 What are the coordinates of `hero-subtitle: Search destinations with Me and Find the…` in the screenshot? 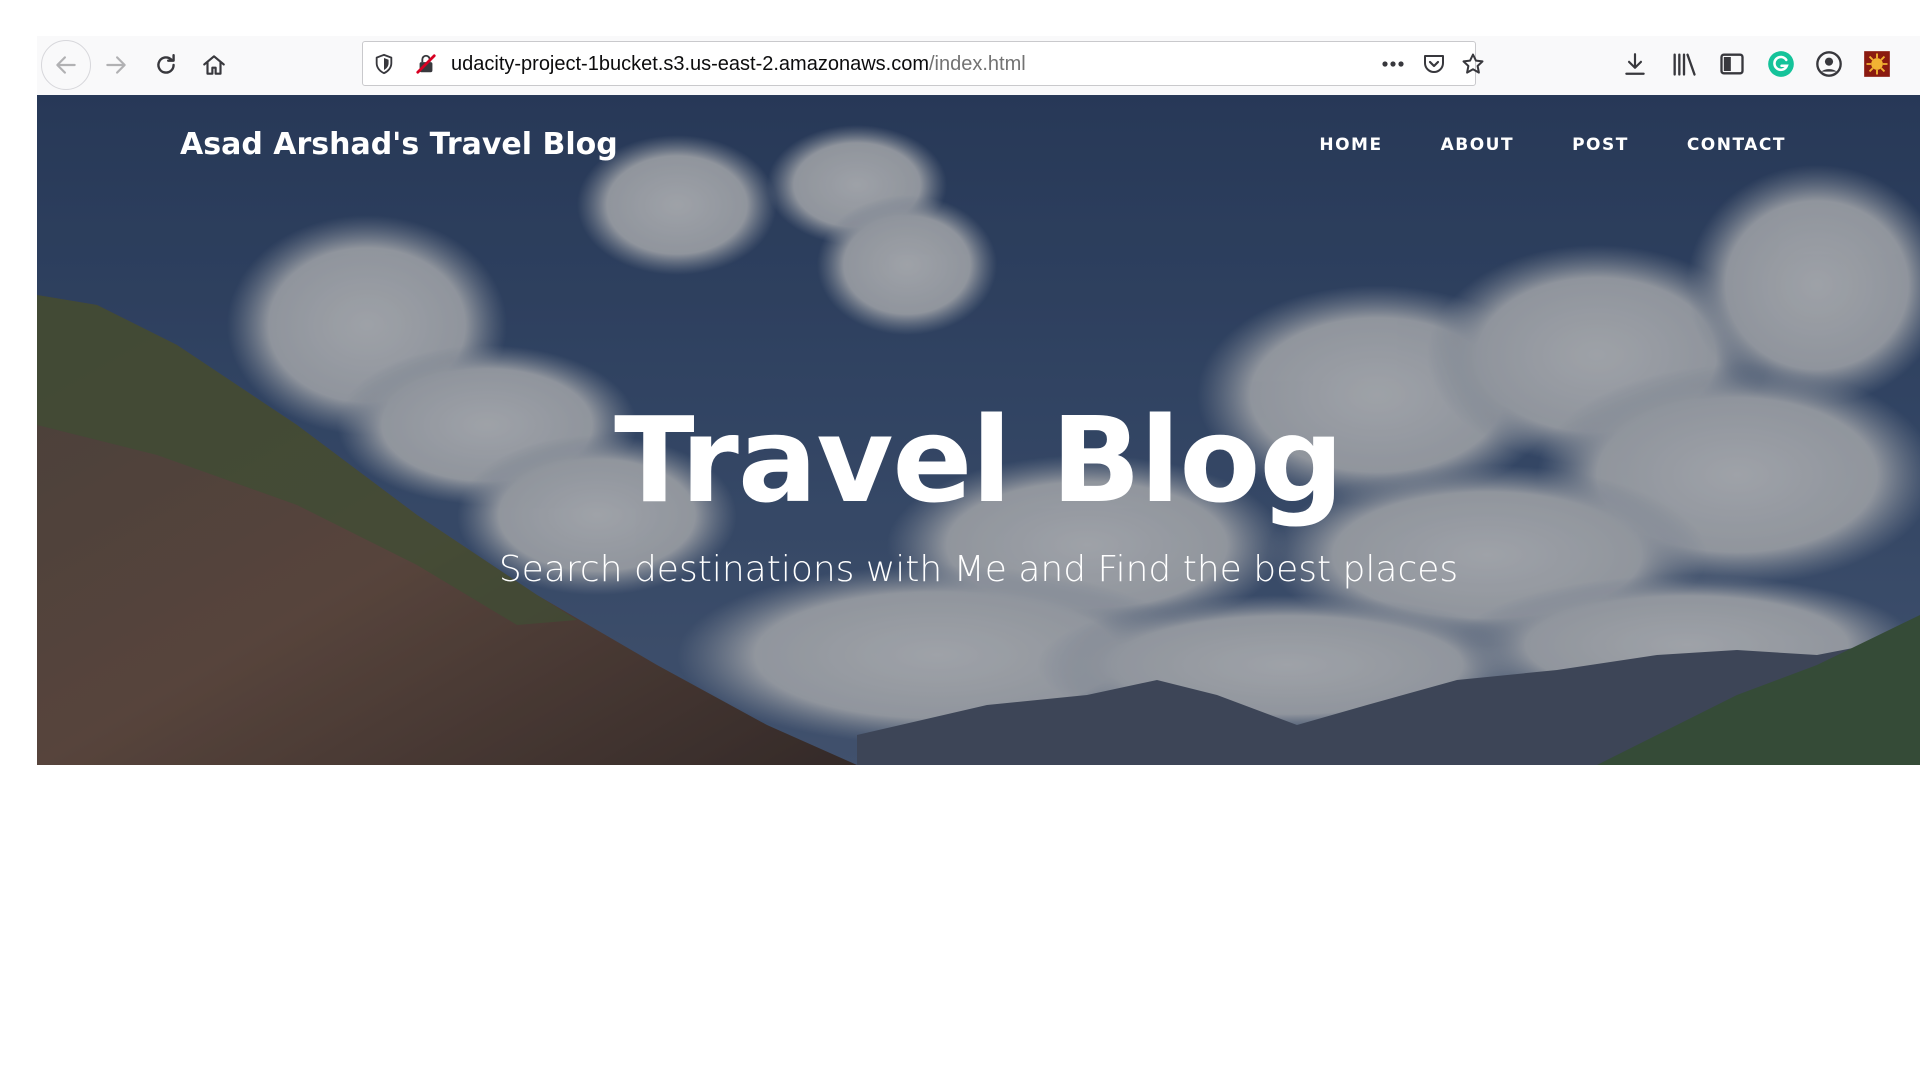 It's located at (978, 569).